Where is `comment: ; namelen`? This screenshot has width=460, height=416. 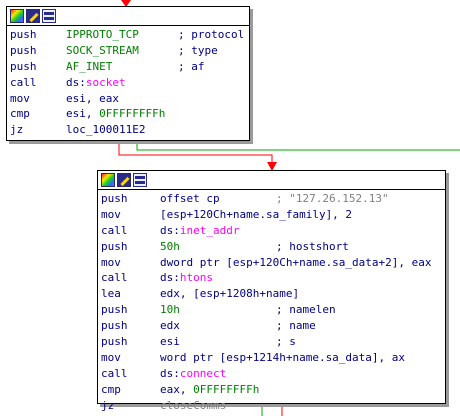
comment: ; namelen is located at coordinates (306, 310).